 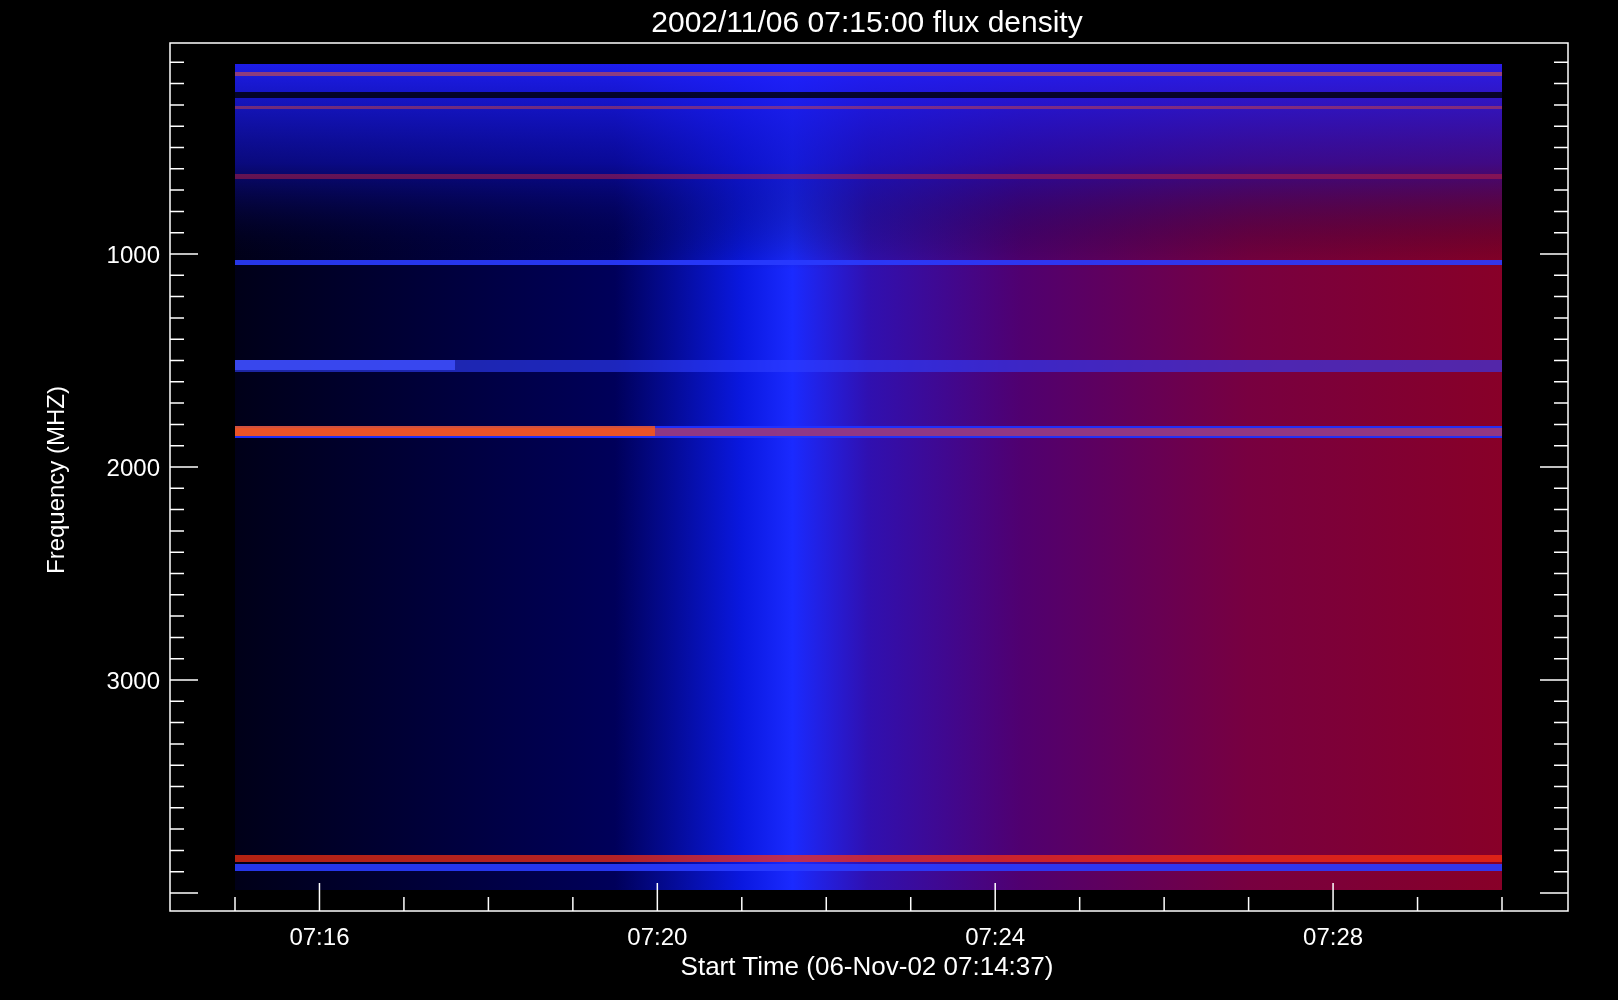 What do you see at coordinates (133, 467) in the screenshot?
I see `tick-label: 2000` at bounding box center [133, 467].